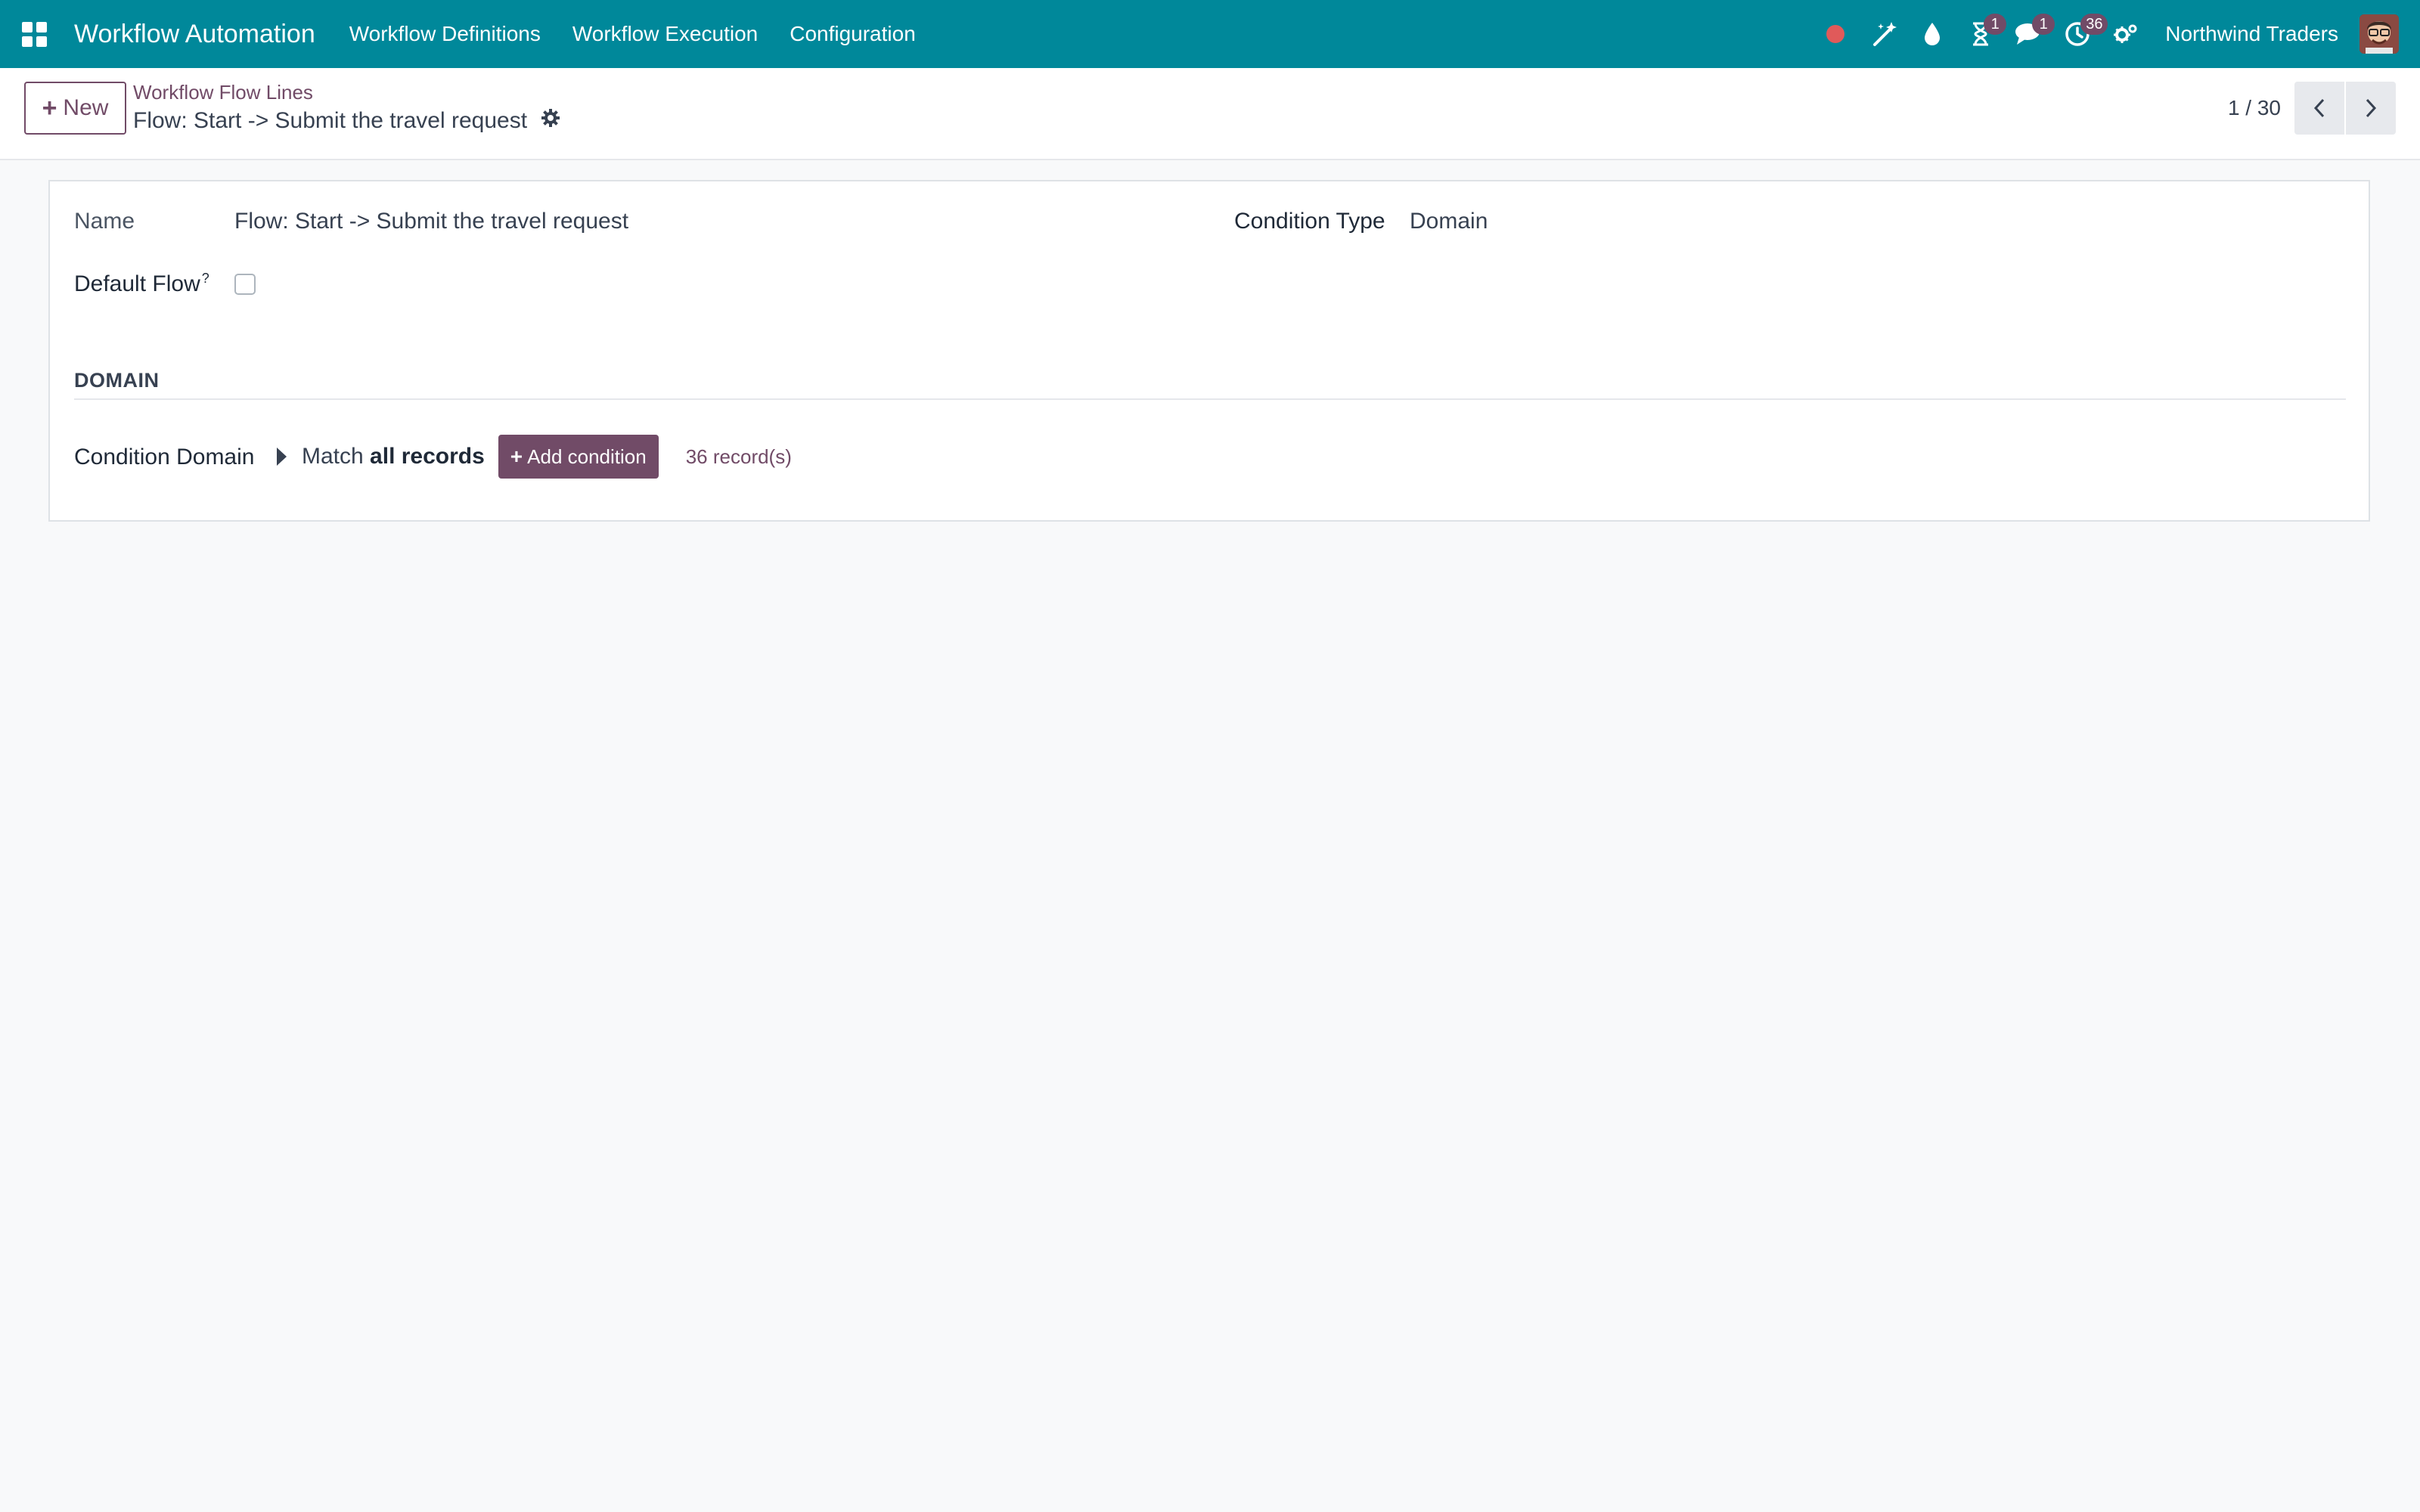 This screenshot has height=1512, width=2420. I want to click on app-title: Workflow Automation, so click(194, 34).